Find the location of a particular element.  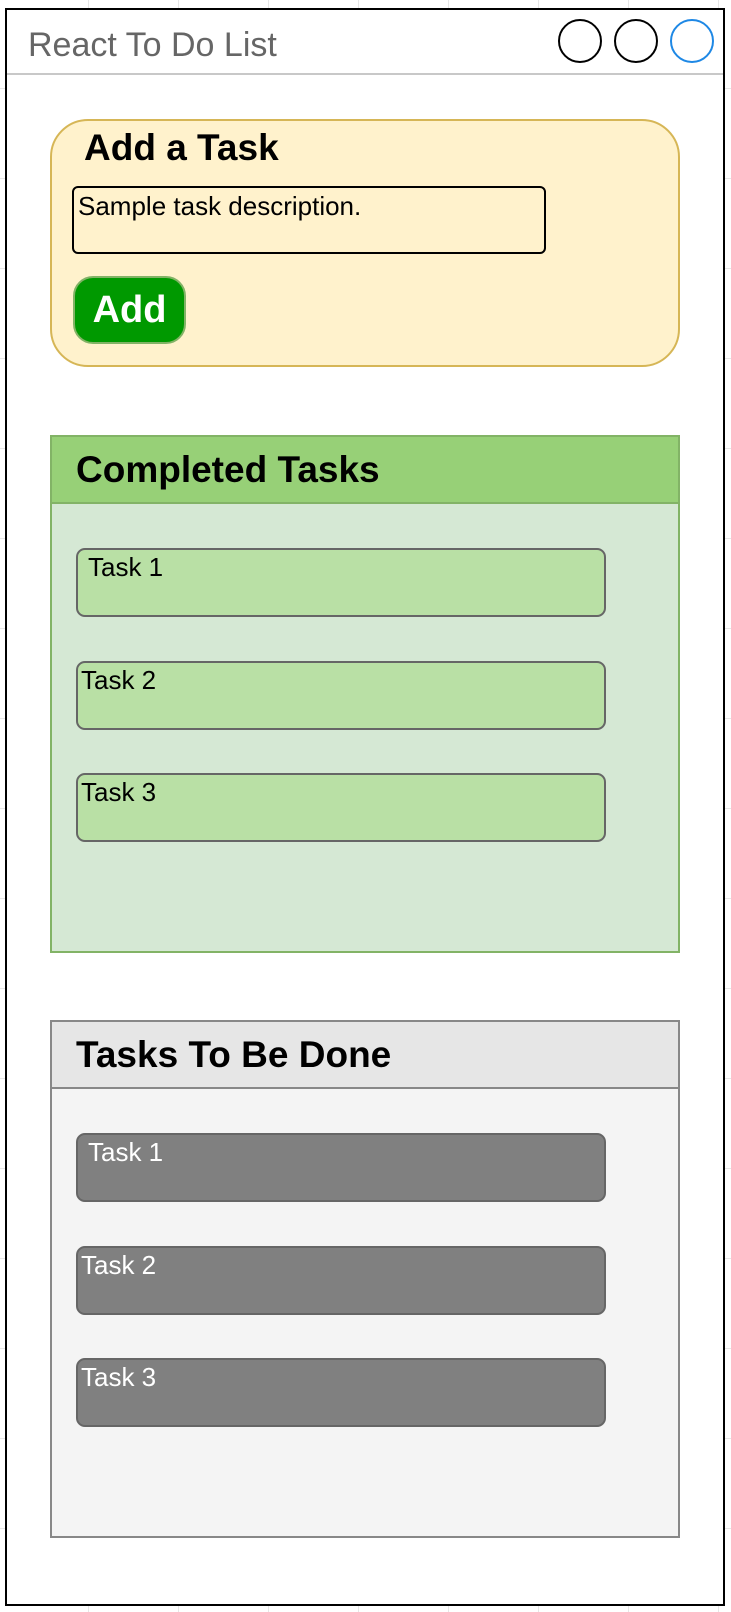

todo-task-item: Task 2 is located at coordinates (341, 1280).